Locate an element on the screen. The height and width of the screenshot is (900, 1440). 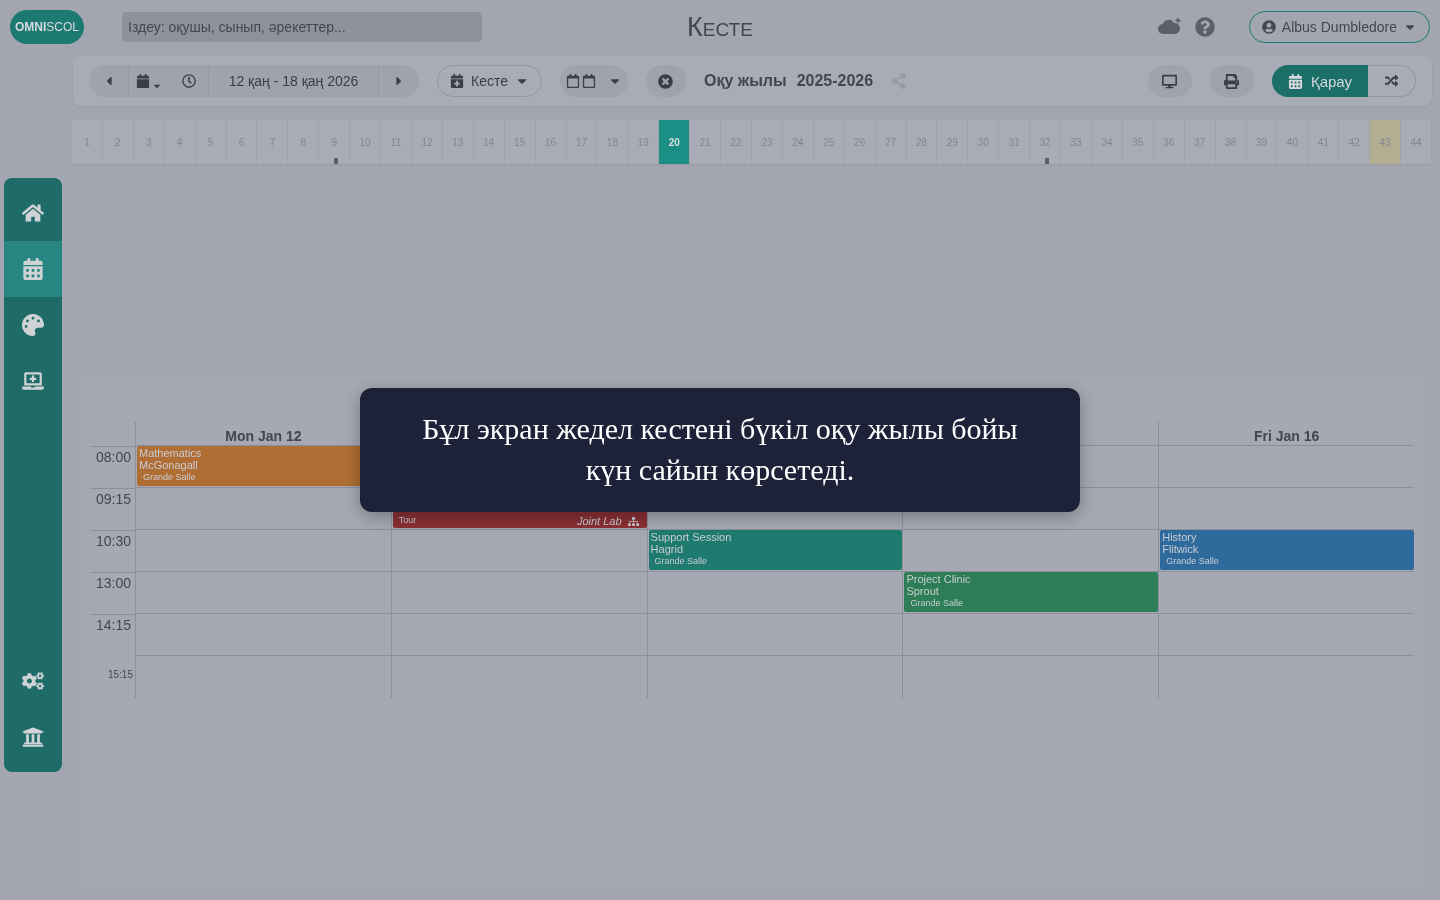
print-button is located at coordinates (1231, 81).